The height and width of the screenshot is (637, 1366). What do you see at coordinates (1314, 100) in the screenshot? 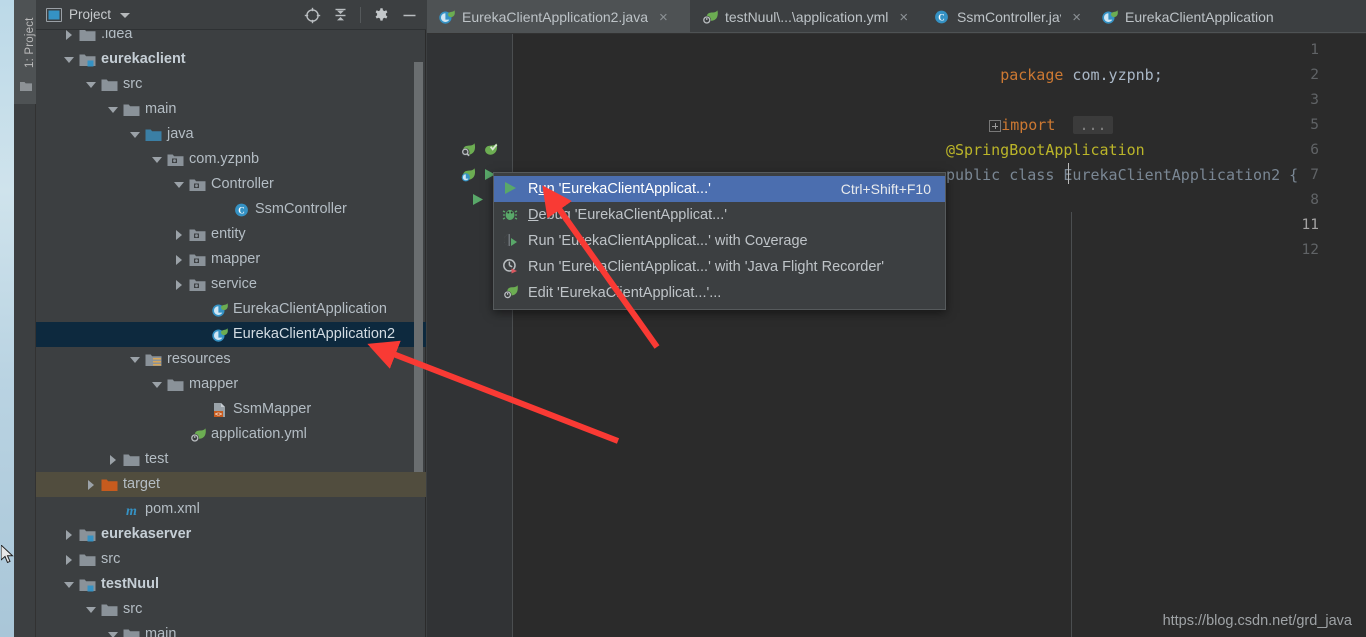
I see `line-number: 3` at bounding box center [1314, 100].